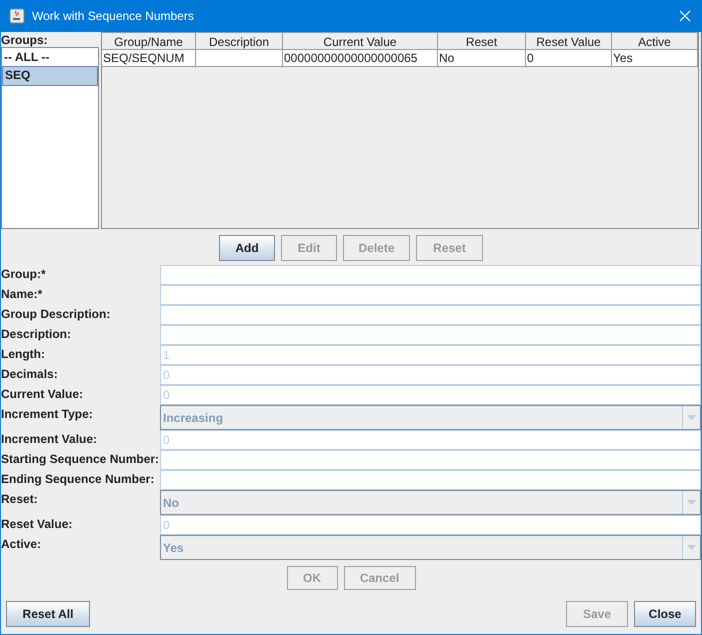 The width and height of the screenshot is (702, 635). Describe the element at coordinates (17, 16) in the screenshot. I see `coffee-cup-icon` at that location.